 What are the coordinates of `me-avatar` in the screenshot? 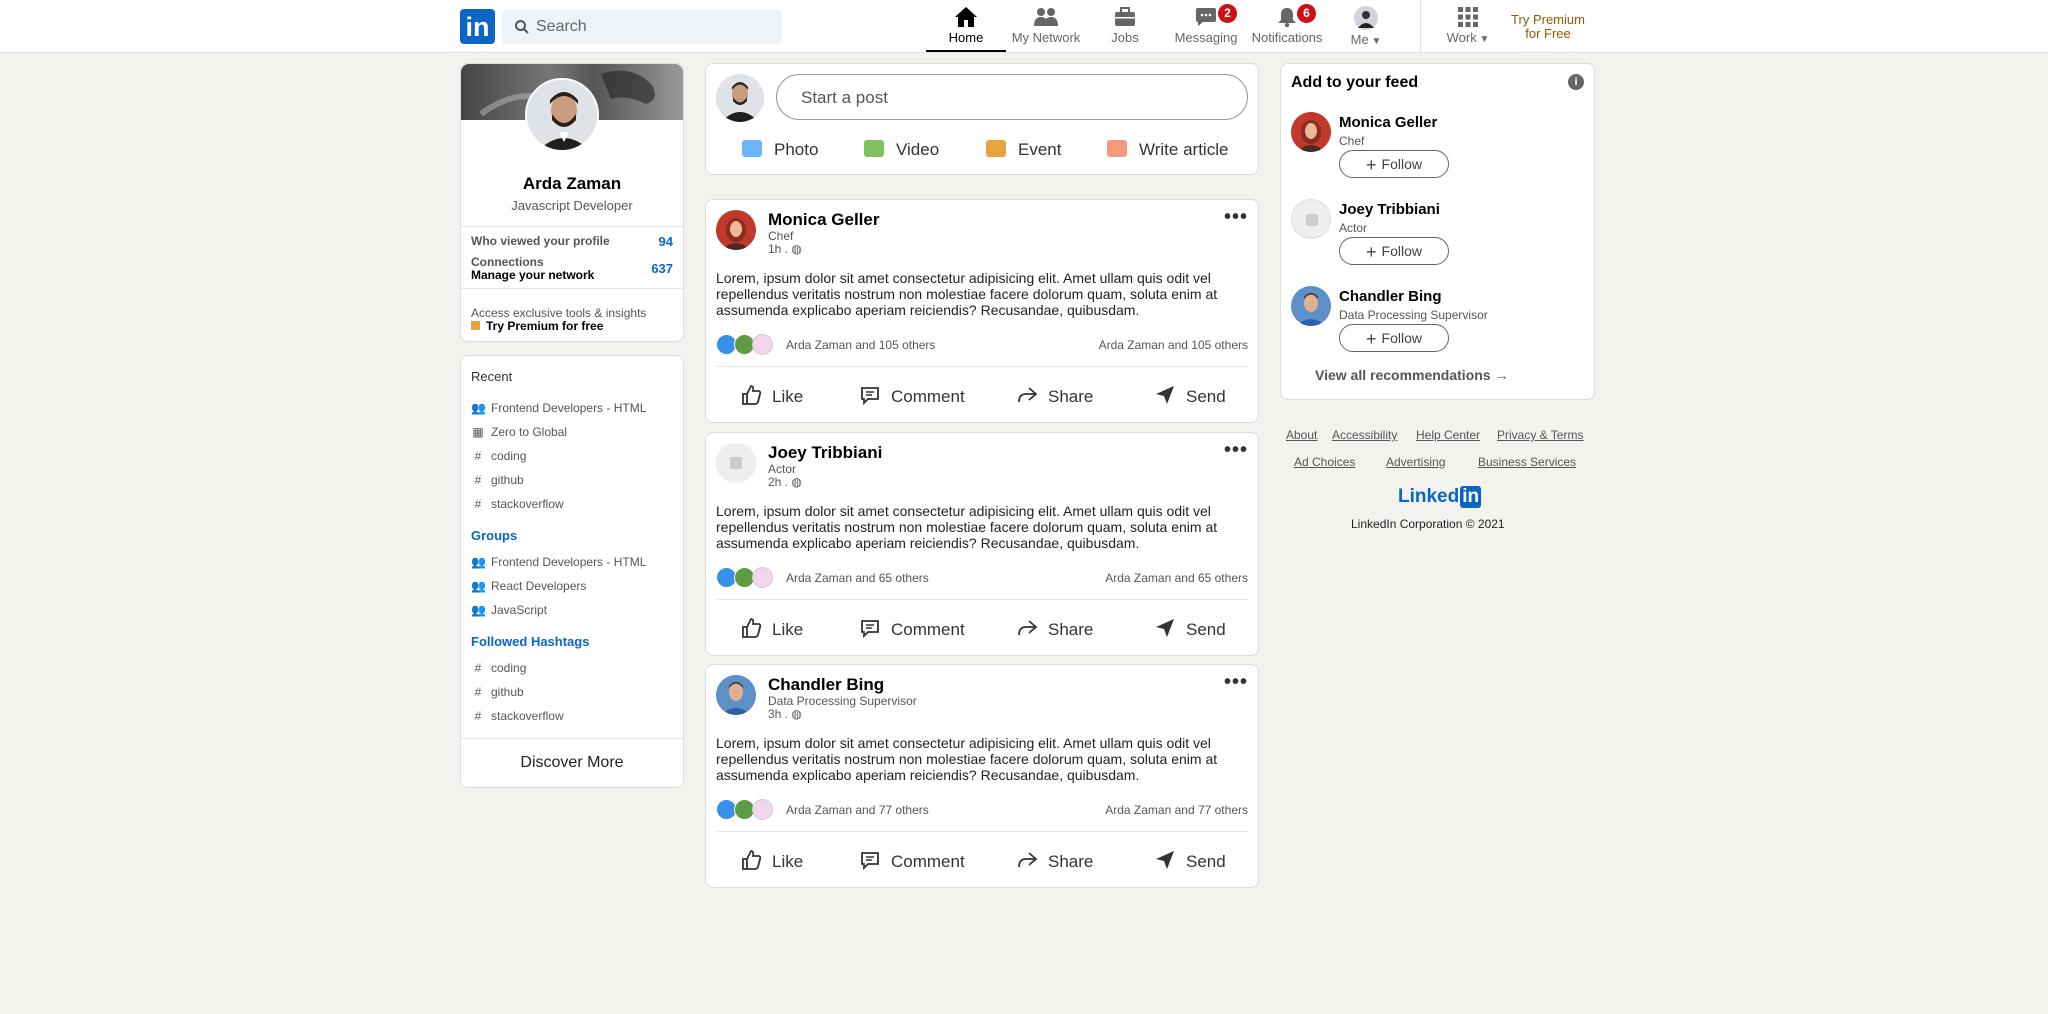 It's located at (1366, 18).